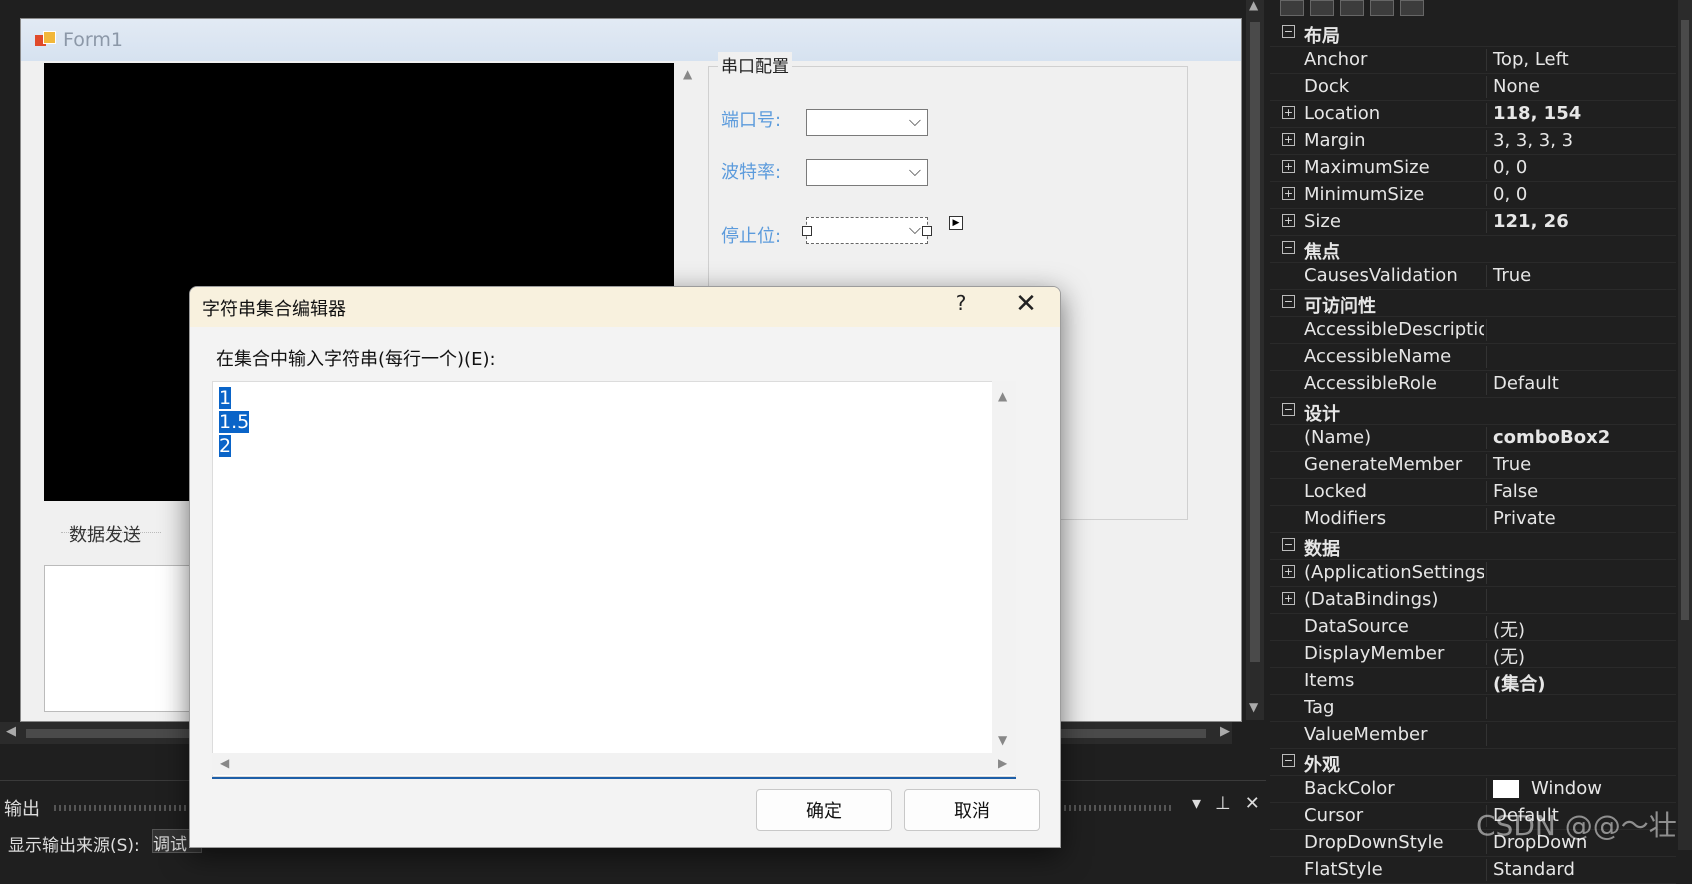 Image resolution: width=1692 pixels, height=884 pixels. I want to click on property-value: False, so click(1512, 492).